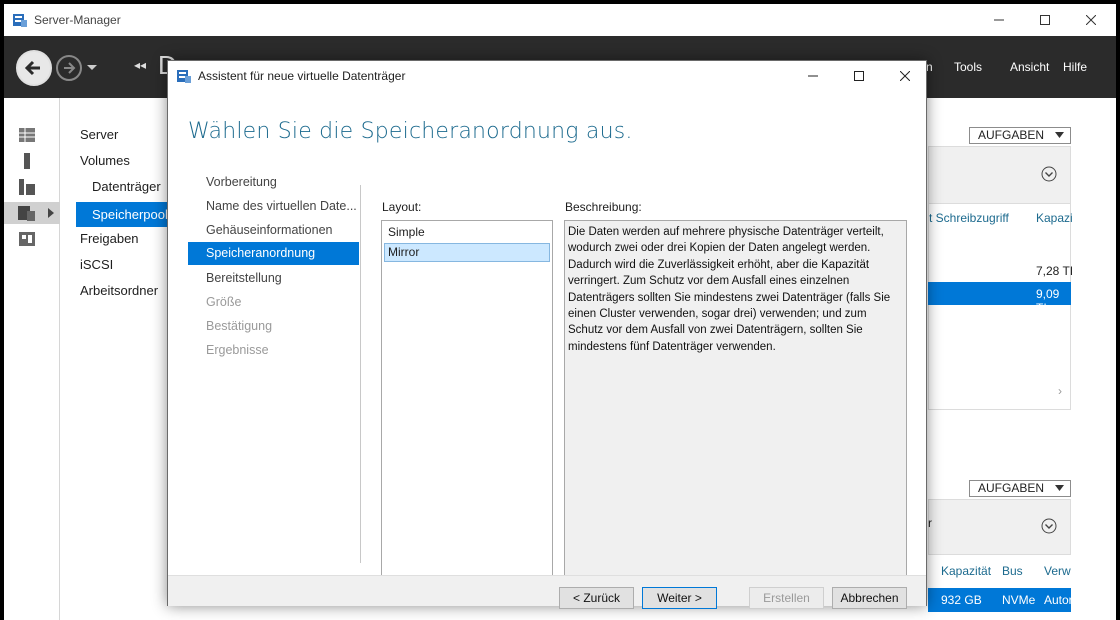 This screenshot has height=620, width=1120. What do you see at coordinates (140, 65) in the screenshot?
I see `breadcrumb-back-icon: ◂◂` at bounding box center [140, 65].